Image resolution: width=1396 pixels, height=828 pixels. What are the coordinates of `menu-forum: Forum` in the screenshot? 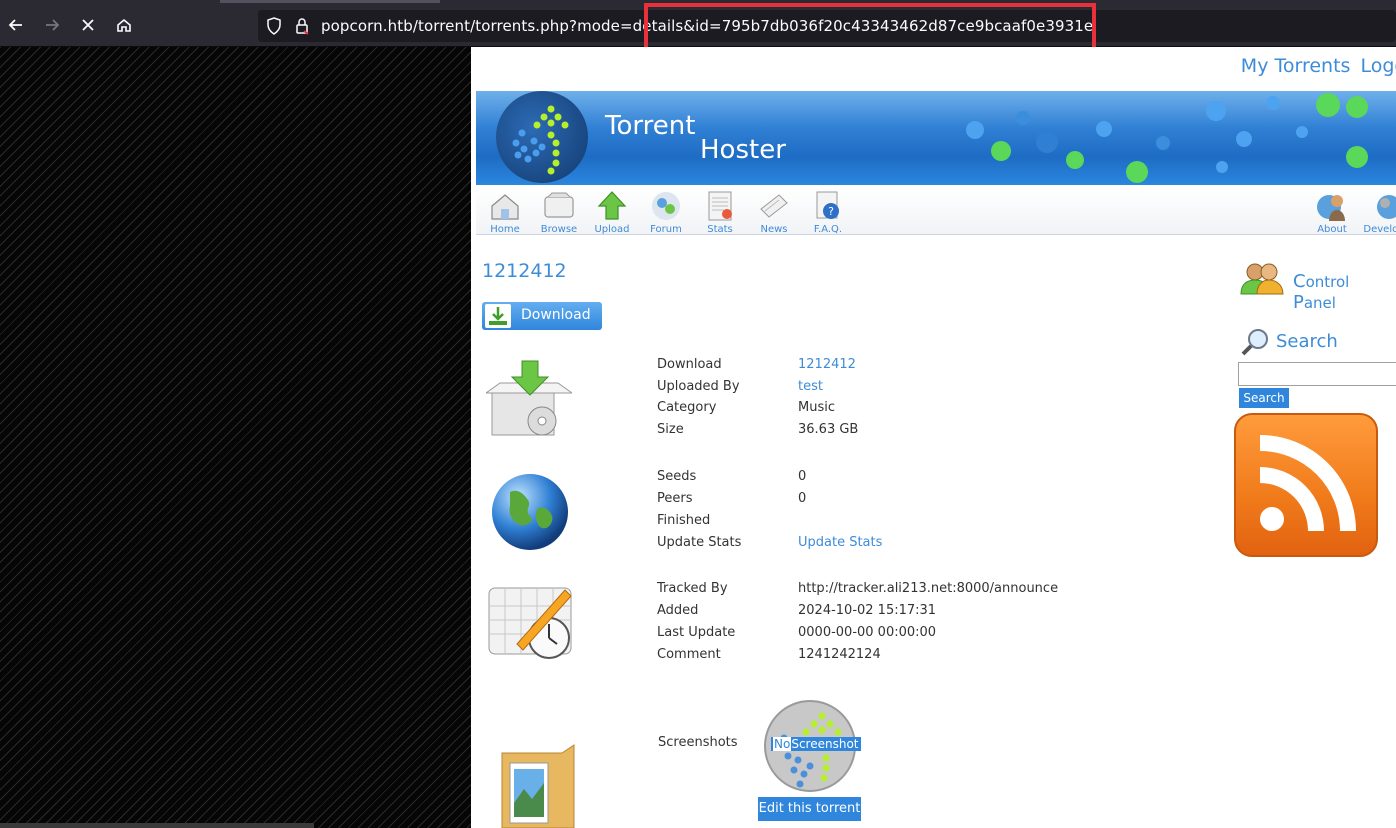 It's located at (666, 211).